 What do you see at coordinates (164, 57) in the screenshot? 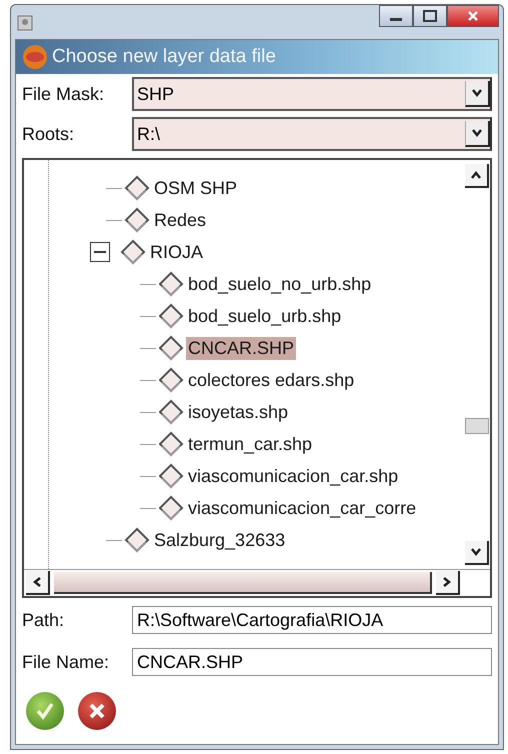
I see `dialog-title: Choose new layer data file` at bounding box center [164, 57].